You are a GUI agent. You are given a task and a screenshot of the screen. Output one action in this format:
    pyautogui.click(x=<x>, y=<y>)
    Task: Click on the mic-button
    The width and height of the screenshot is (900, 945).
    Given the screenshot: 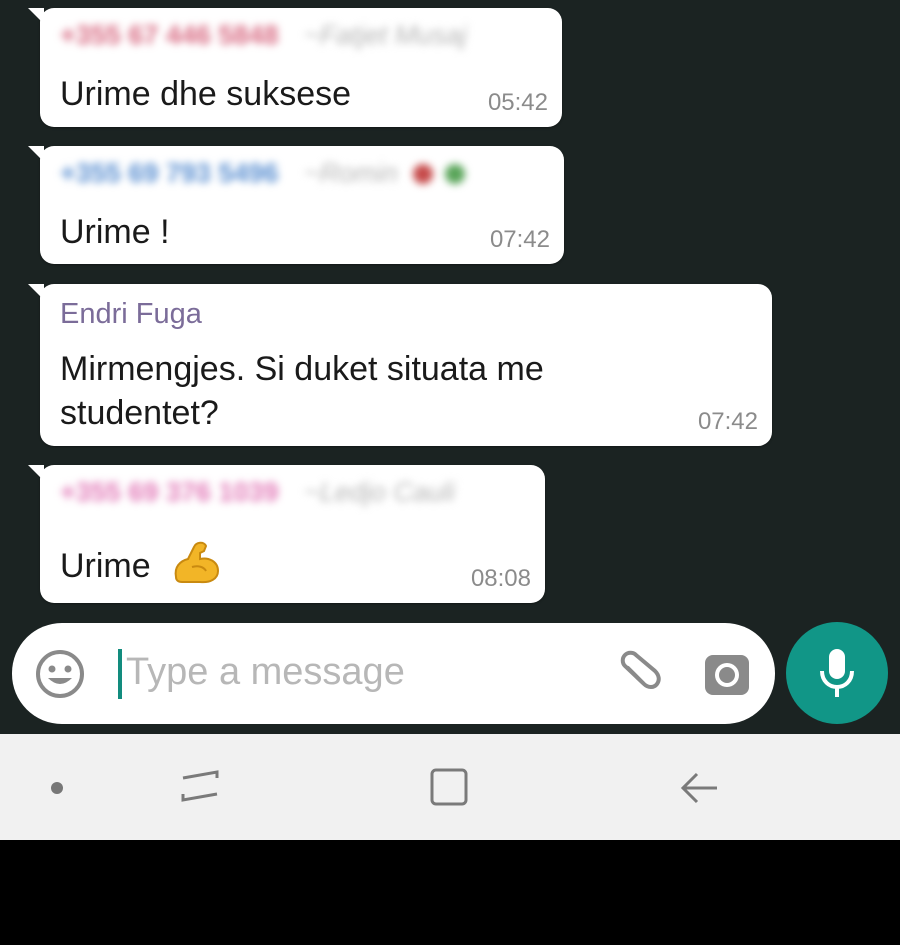 What is the action you would take?
    pyautogui.click(x=837, y=673)
    